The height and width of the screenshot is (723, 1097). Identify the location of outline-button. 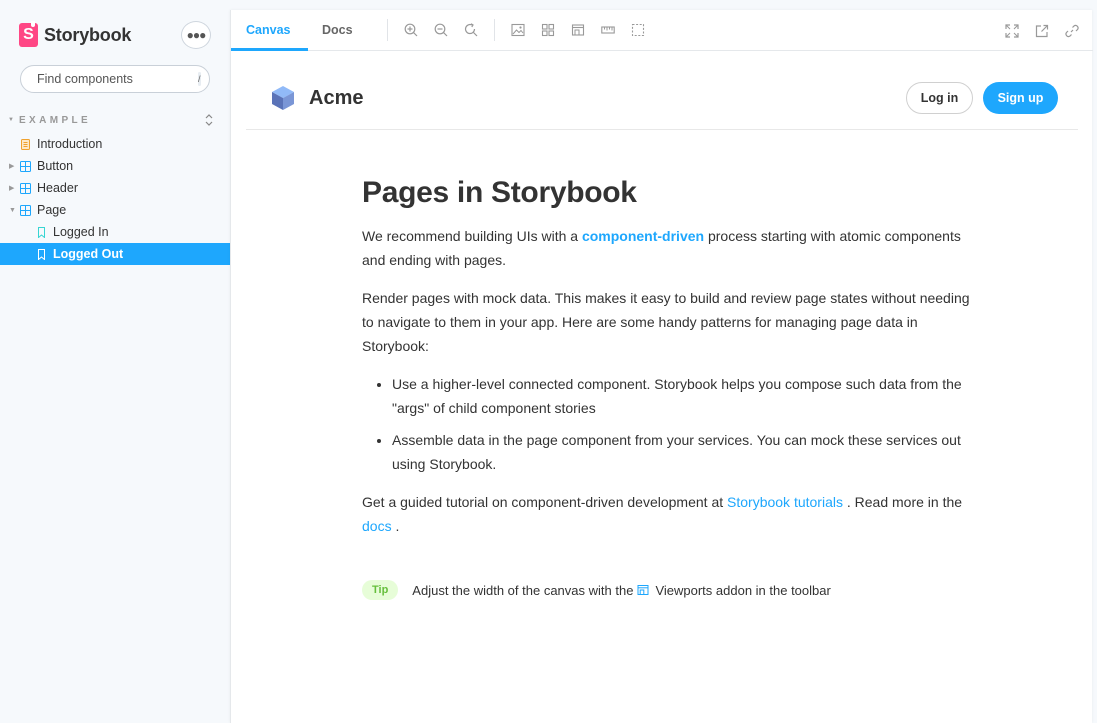
(638, 30).